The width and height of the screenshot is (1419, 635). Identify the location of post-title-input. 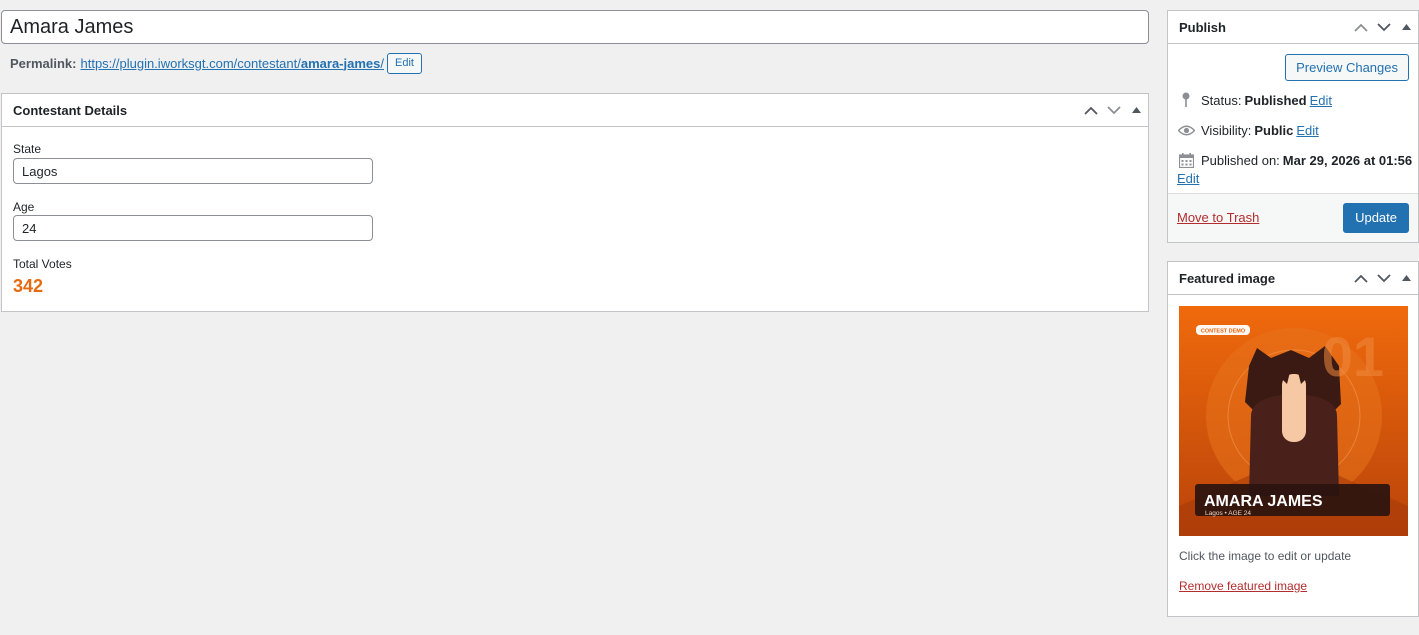
(575, 27).